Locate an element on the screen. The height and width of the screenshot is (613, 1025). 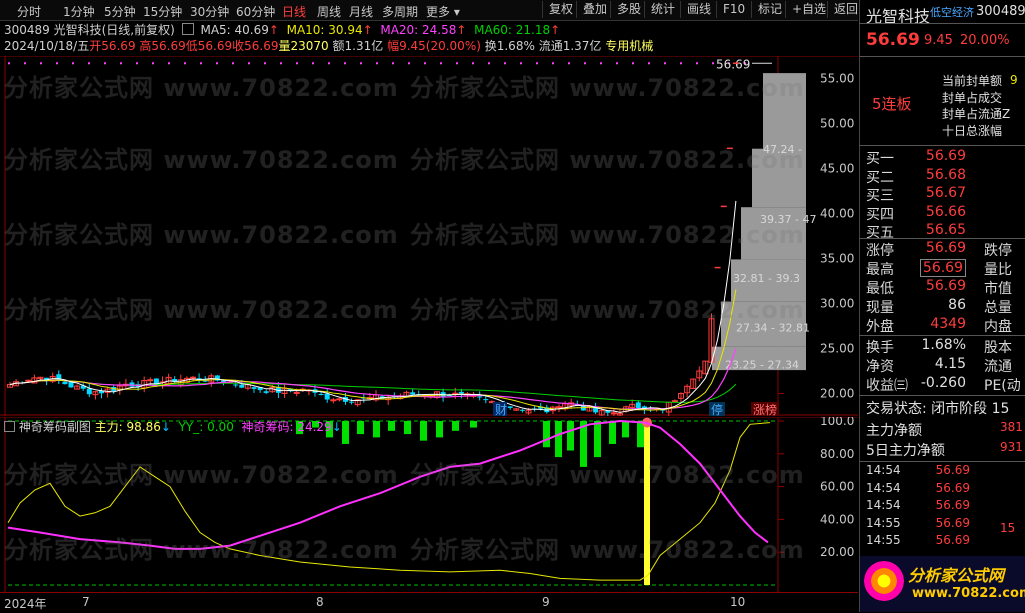
tick-row-label: 14:55 is located at coordinates (883, 522).